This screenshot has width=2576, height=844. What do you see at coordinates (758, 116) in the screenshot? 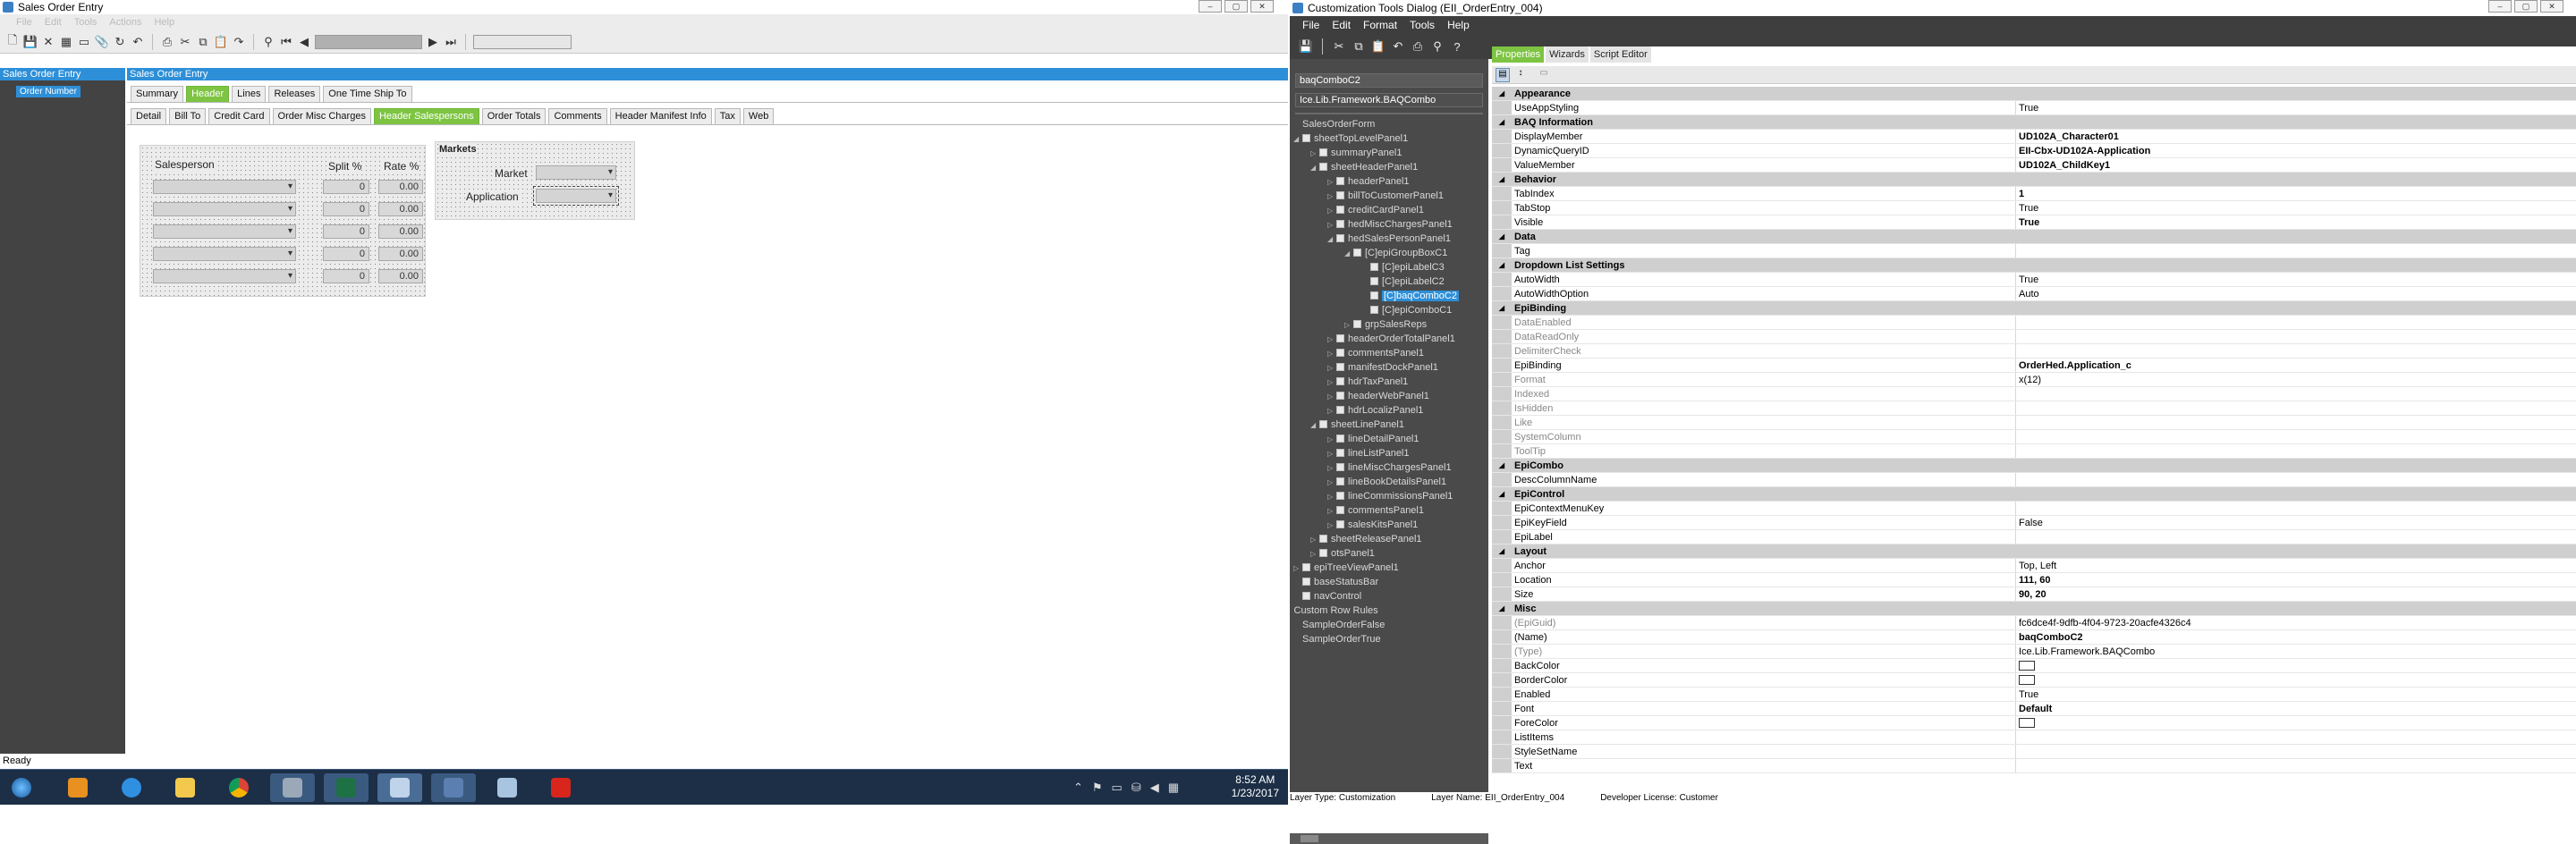
I see `subtab-web: Web` at bounding box center [758, 116].